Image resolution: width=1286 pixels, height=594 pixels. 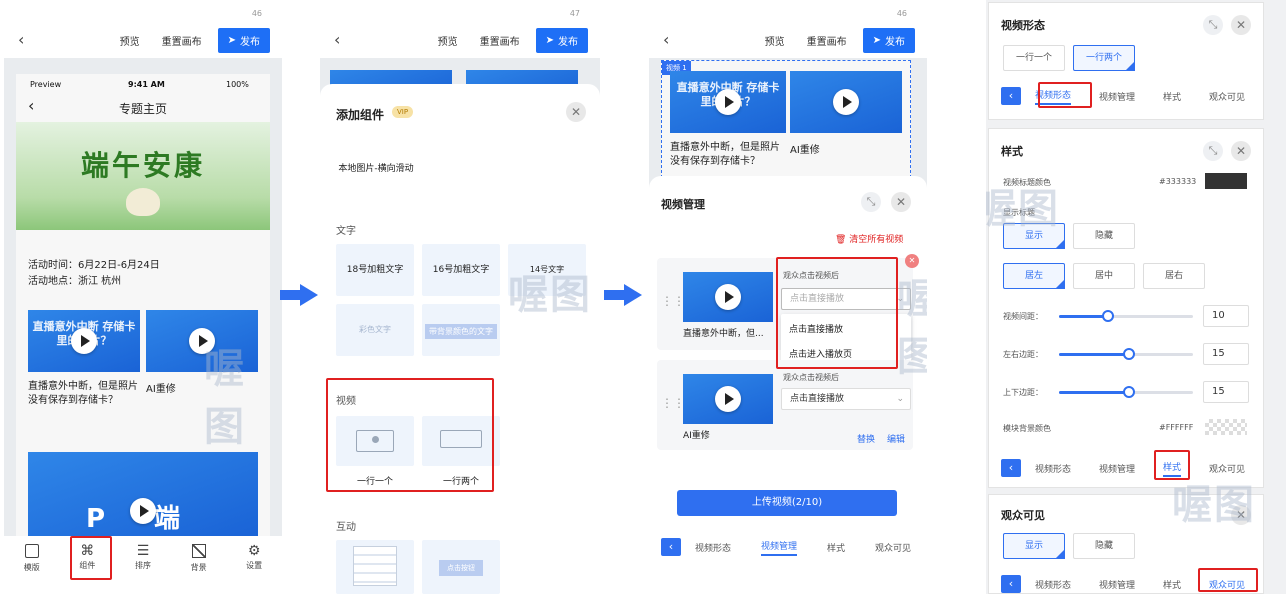 I want to click on row-2-select: 点击直接播放 ⌄, so click(x=846, y=399).